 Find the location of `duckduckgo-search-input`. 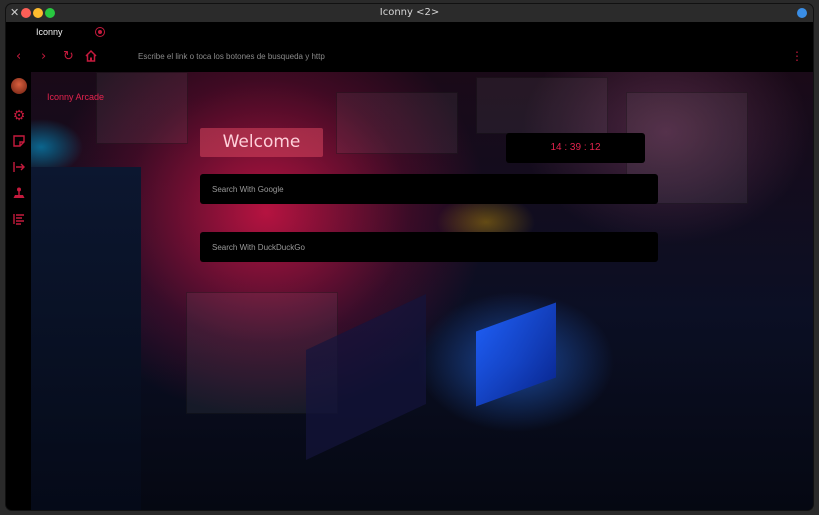

duckduckgo-search-input is located at coordinates (429, 247).